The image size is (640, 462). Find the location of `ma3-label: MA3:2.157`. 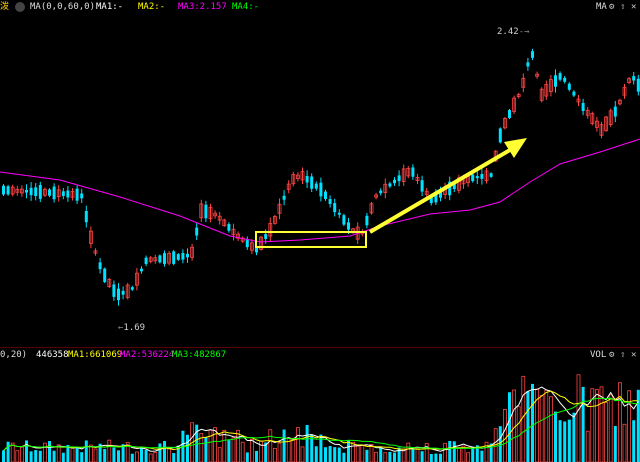

ma3-label: MA3:2.157 is located at coordinates (202, 7).